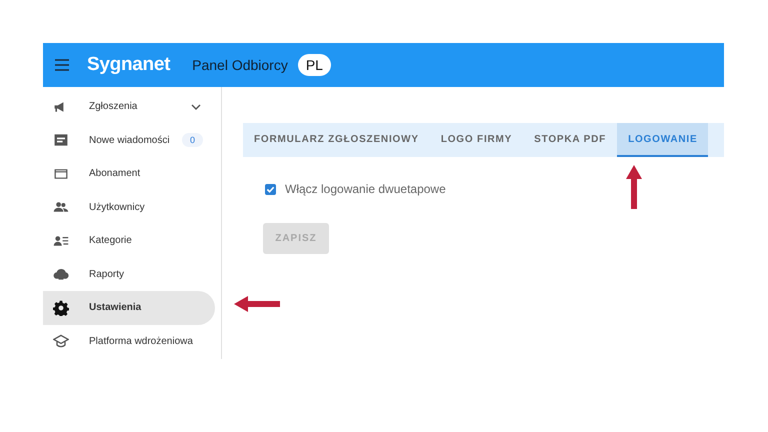 The width and height of the screenshot is (768, 432). What do you see at coordinates (129, 107) in the screenshot?
I see `sidebar-item: Zgłoszenia` at bounding box center [129, 107].